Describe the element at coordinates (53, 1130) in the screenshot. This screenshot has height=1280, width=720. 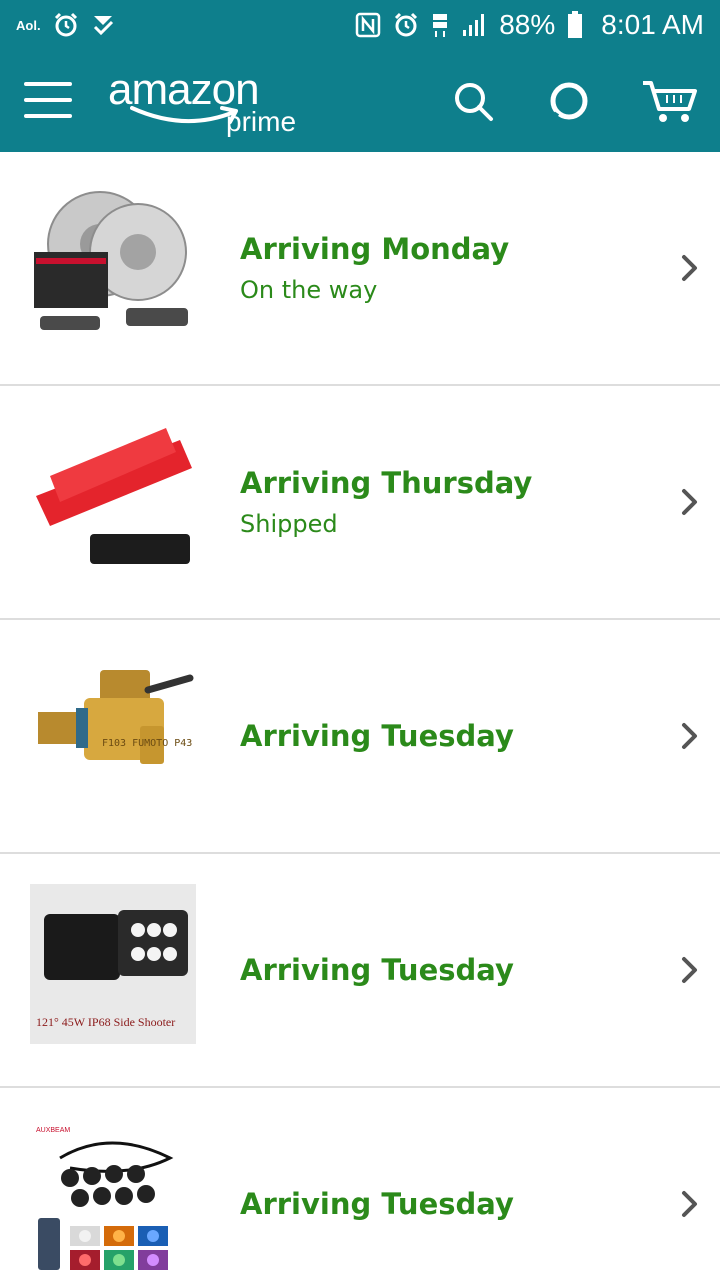
I see `auxbeam-label: AUXBEAM` at that location.